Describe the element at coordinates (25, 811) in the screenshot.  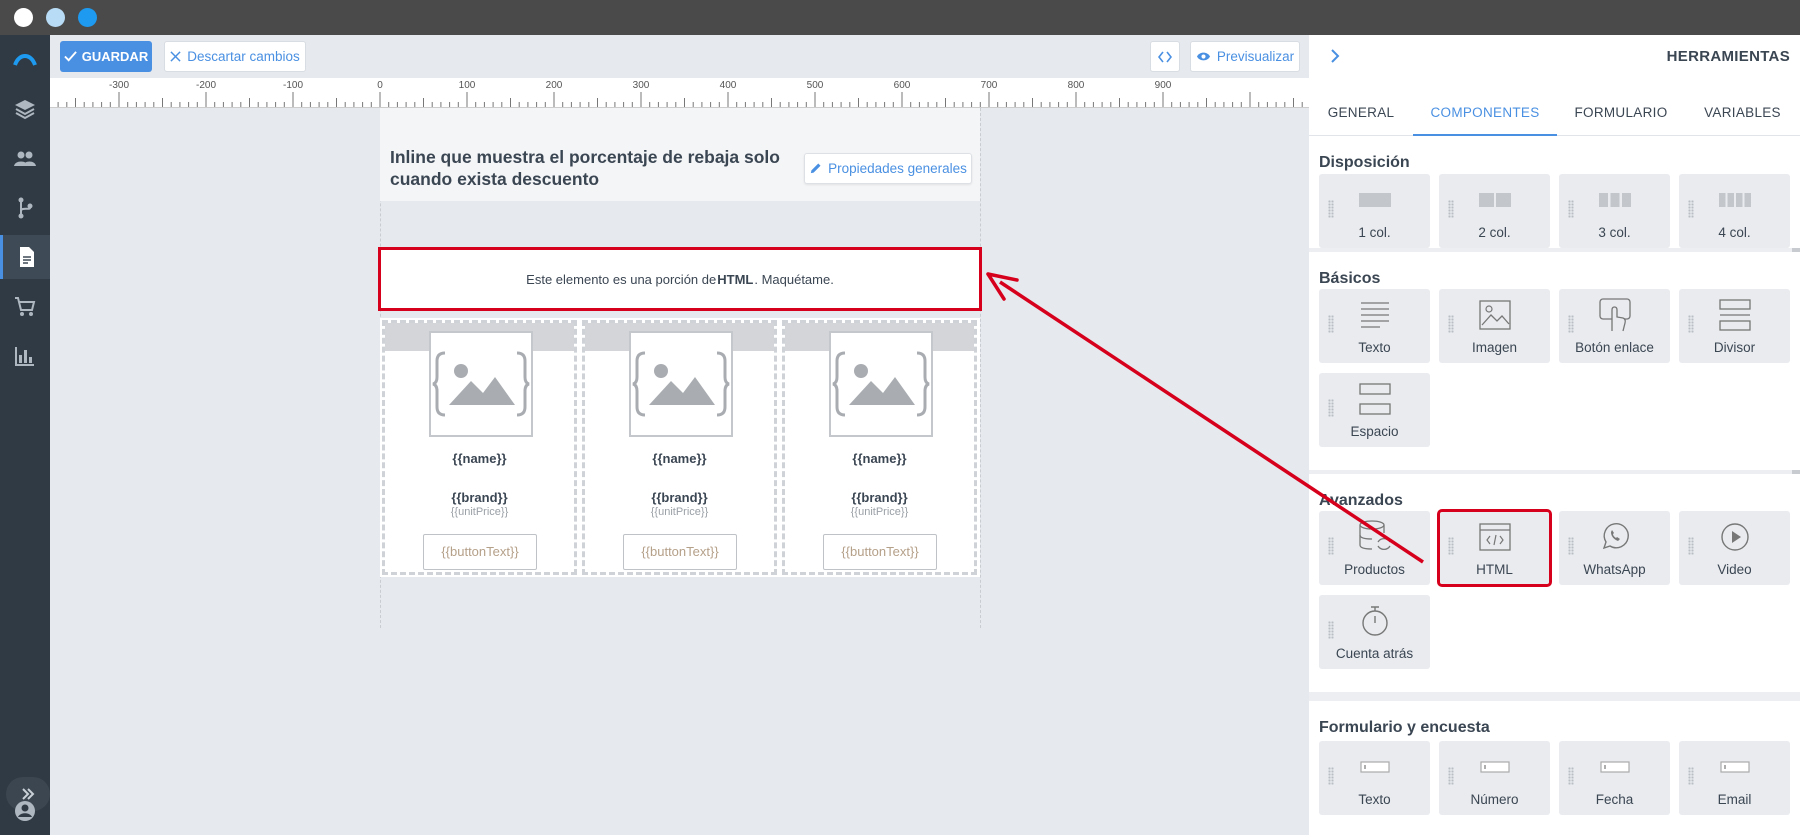
I see `nav-account` at that location.